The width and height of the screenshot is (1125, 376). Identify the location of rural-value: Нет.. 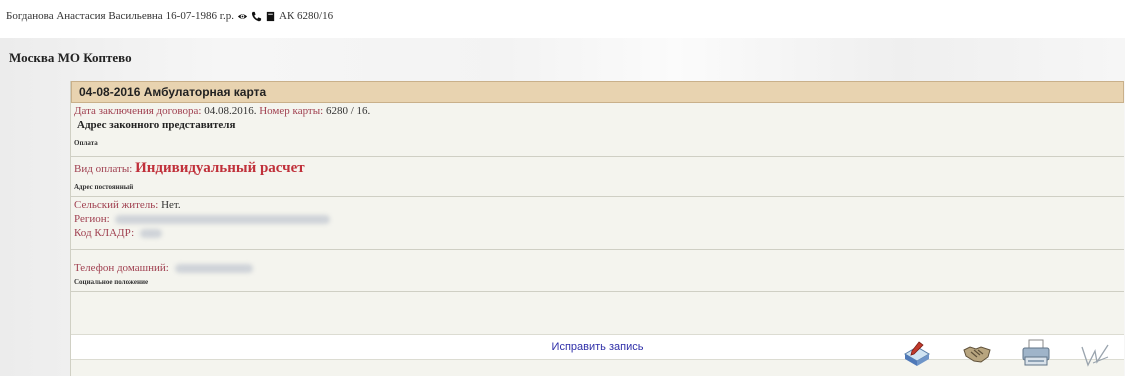
(171, 205).